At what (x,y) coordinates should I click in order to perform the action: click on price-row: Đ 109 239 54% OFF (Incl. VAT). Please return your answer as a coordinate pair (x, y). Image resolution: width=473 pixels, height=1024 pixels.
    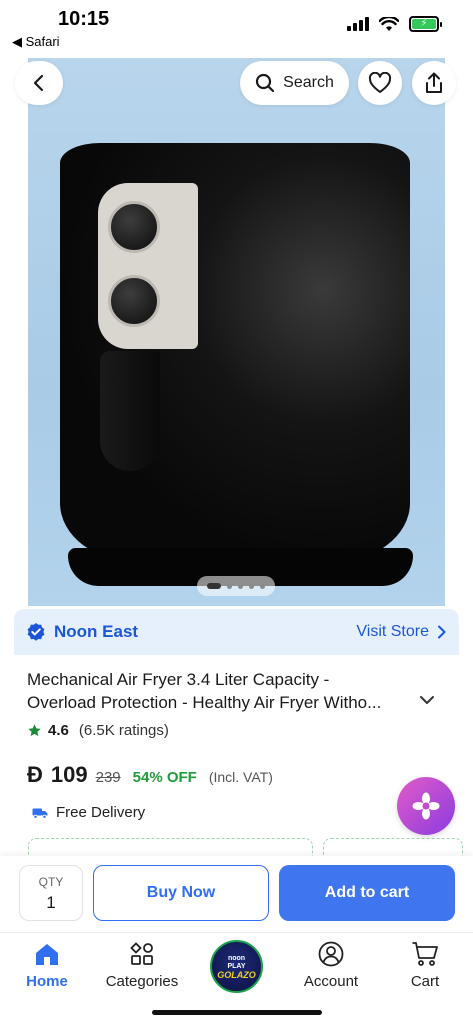
    Looking at the image, I should click on (150, 775).